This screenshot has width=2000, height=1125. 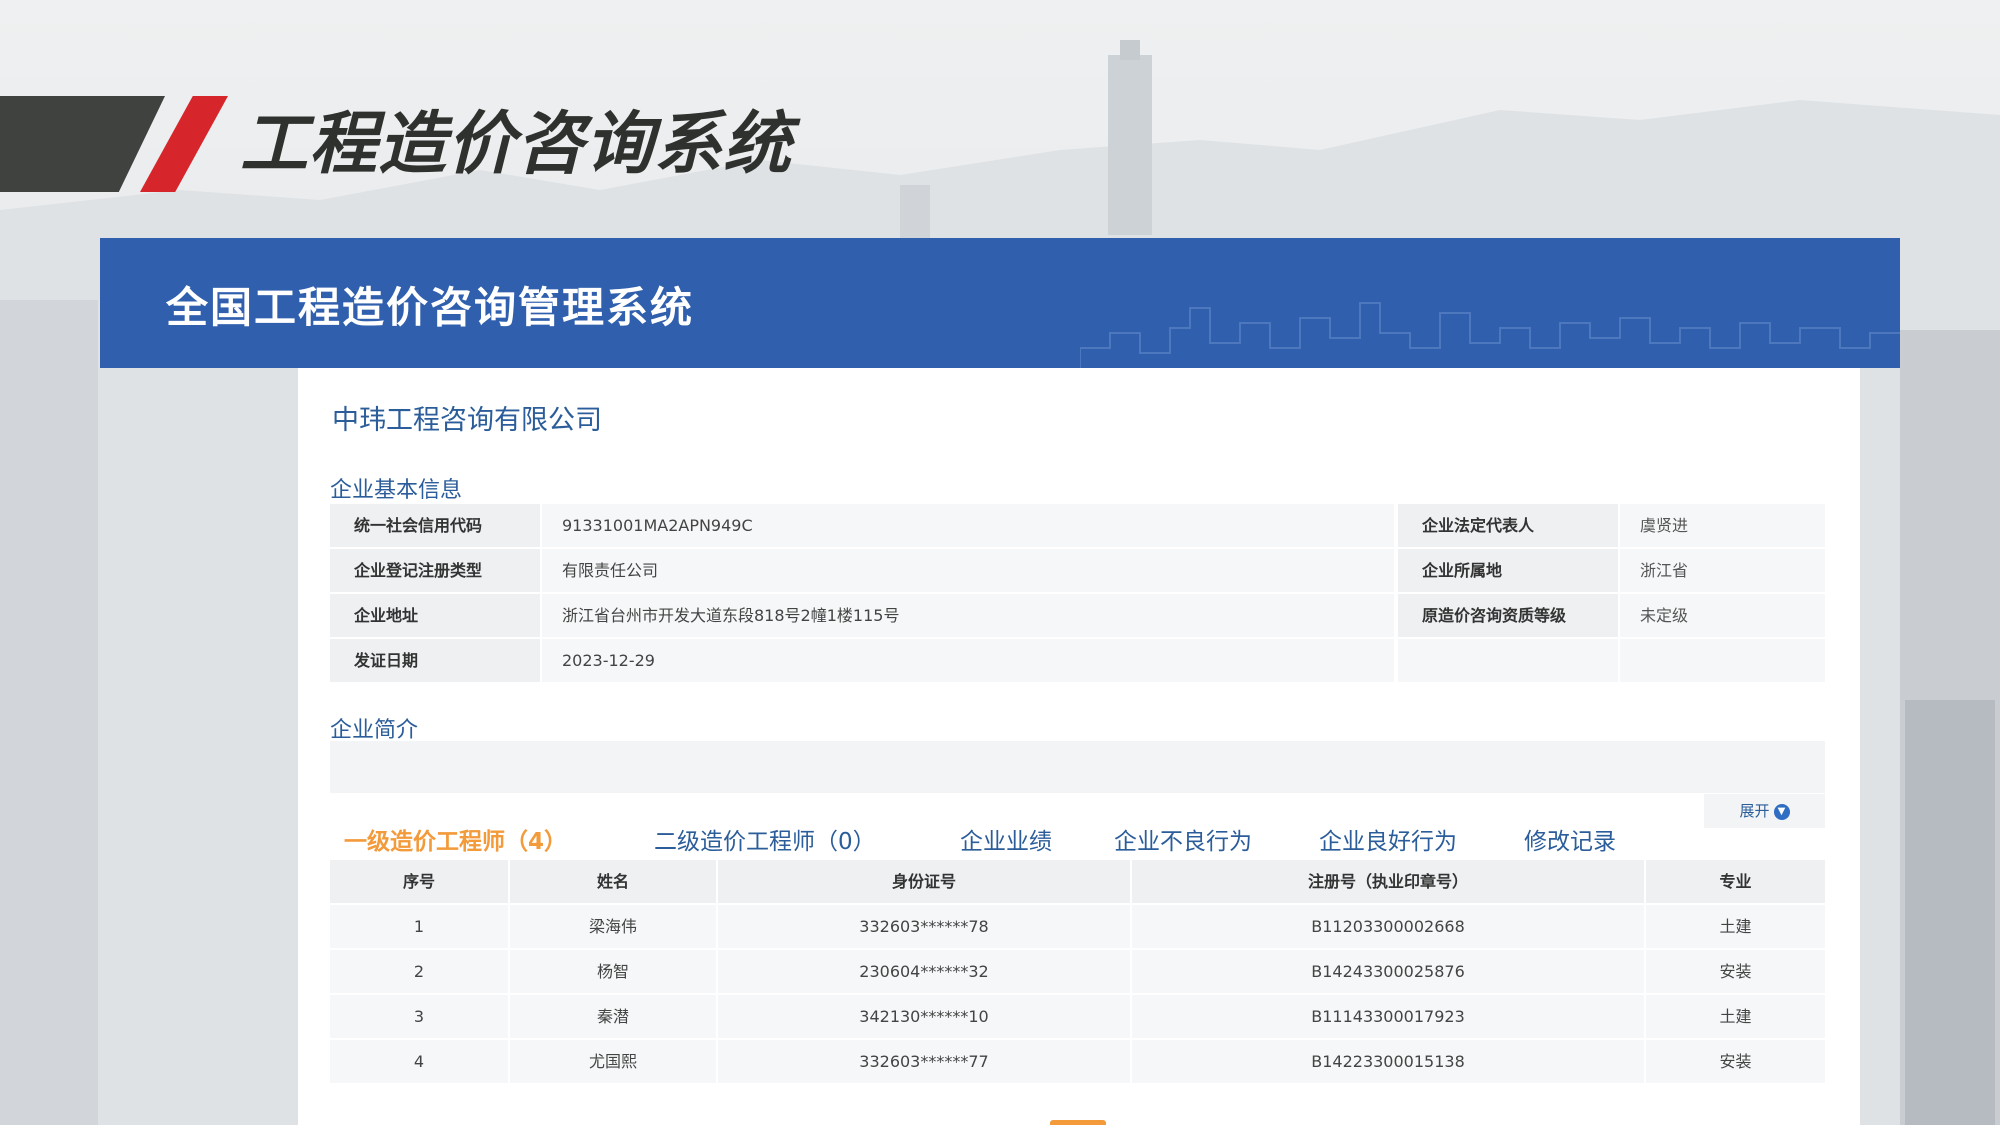 I want to click on table-cell: 1, so click(x=419, y=926).